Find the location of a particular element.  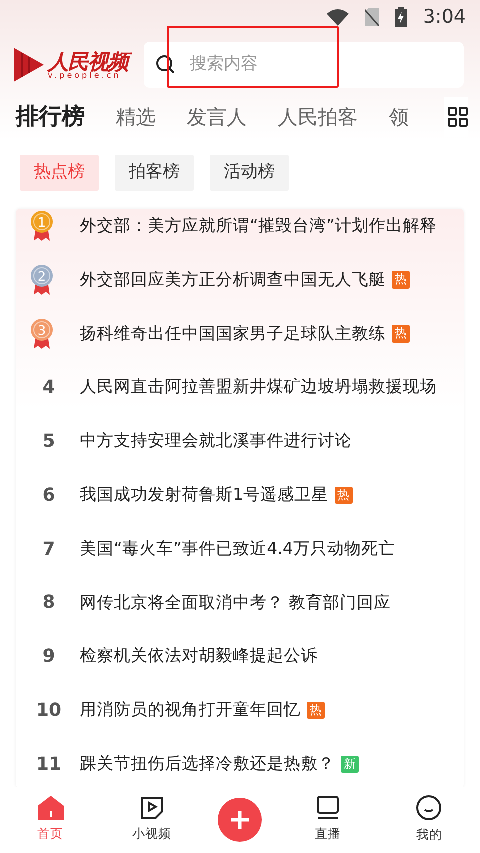

news-title: 扬科维奇出任中国国家男子足球队主教练 is located at coordinates (233, 334).